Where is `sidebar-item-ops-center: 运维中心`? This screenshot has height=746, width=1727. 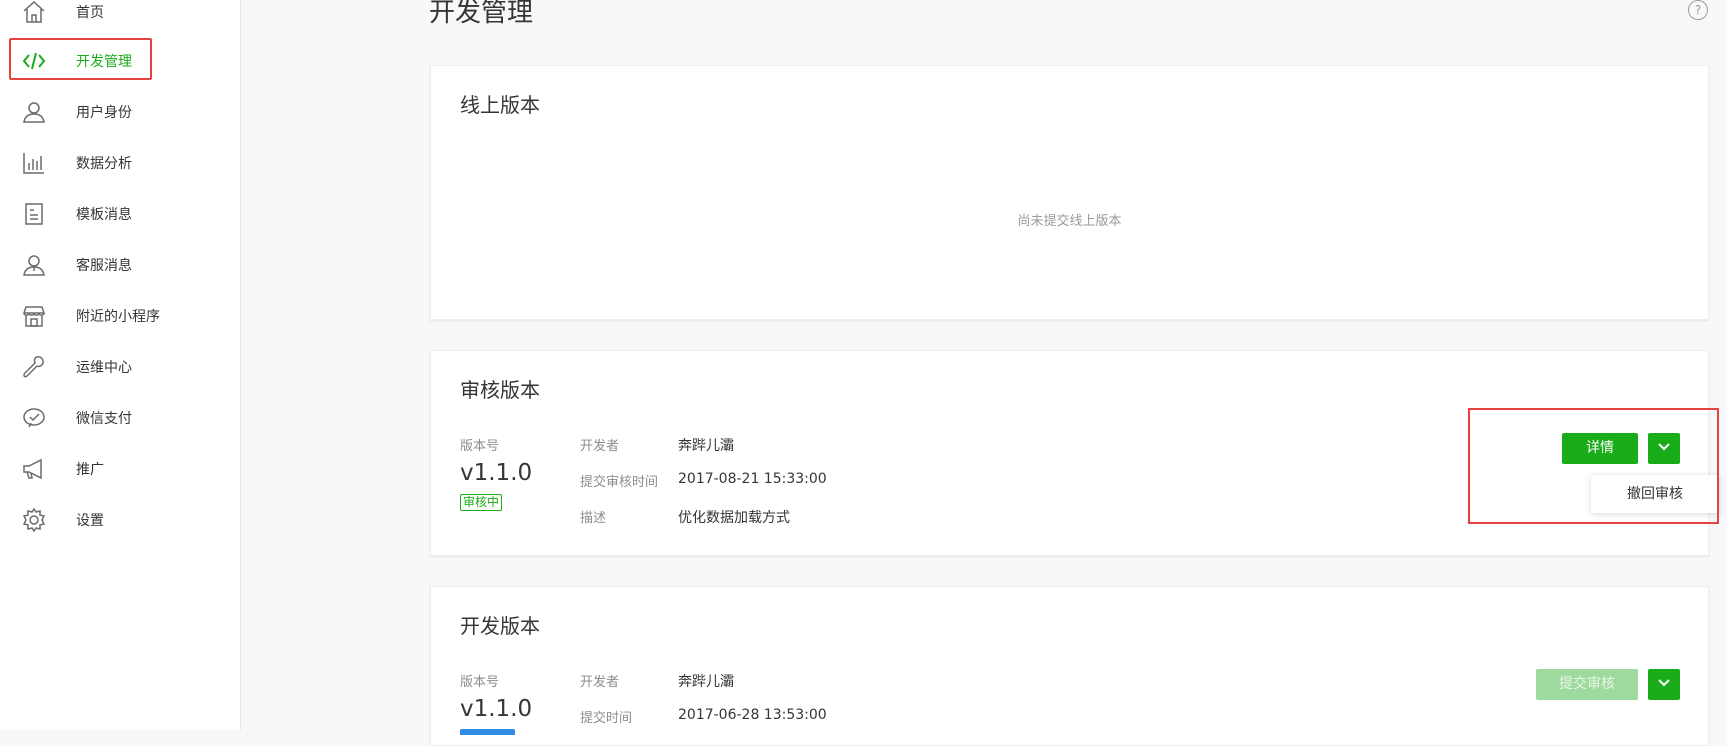
sidebar-item-ops-center: 运维中心 is located at coordinates (120, 367).